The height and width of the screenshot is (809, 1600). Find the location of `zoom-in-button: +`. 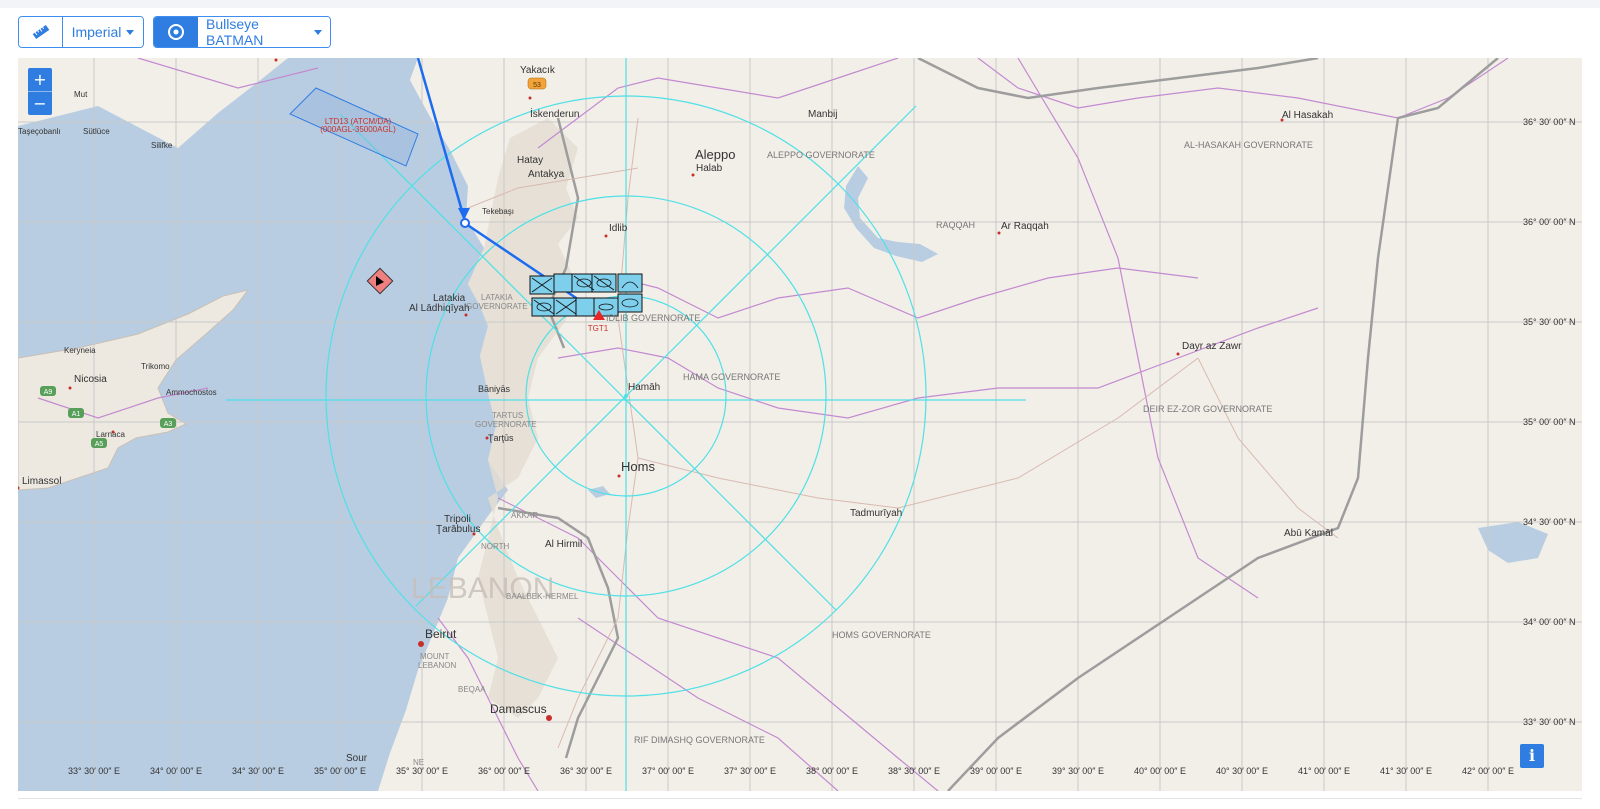

zoom-in-button: + is located at coordinates (40, 79).